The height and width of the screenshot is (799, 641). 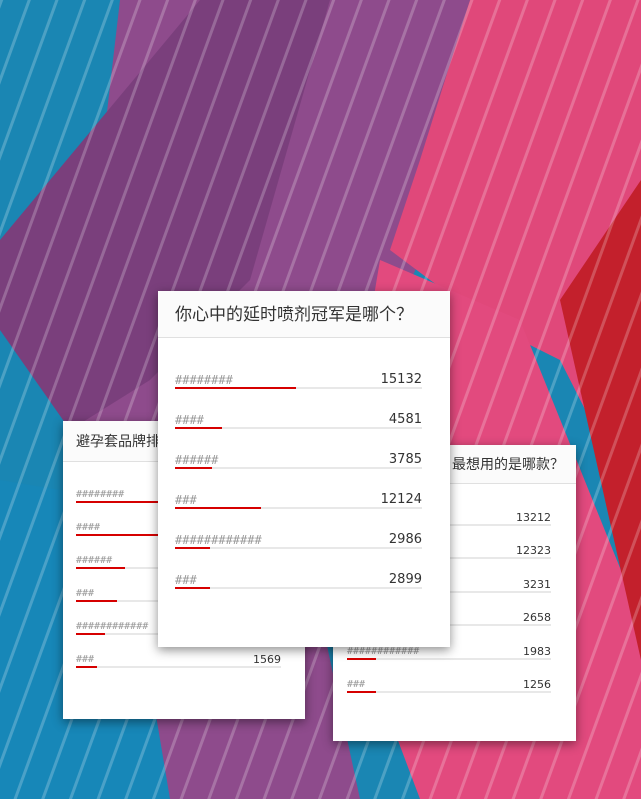 I want to click on poll-option: ############ 2986, so click(x=298, y=541).